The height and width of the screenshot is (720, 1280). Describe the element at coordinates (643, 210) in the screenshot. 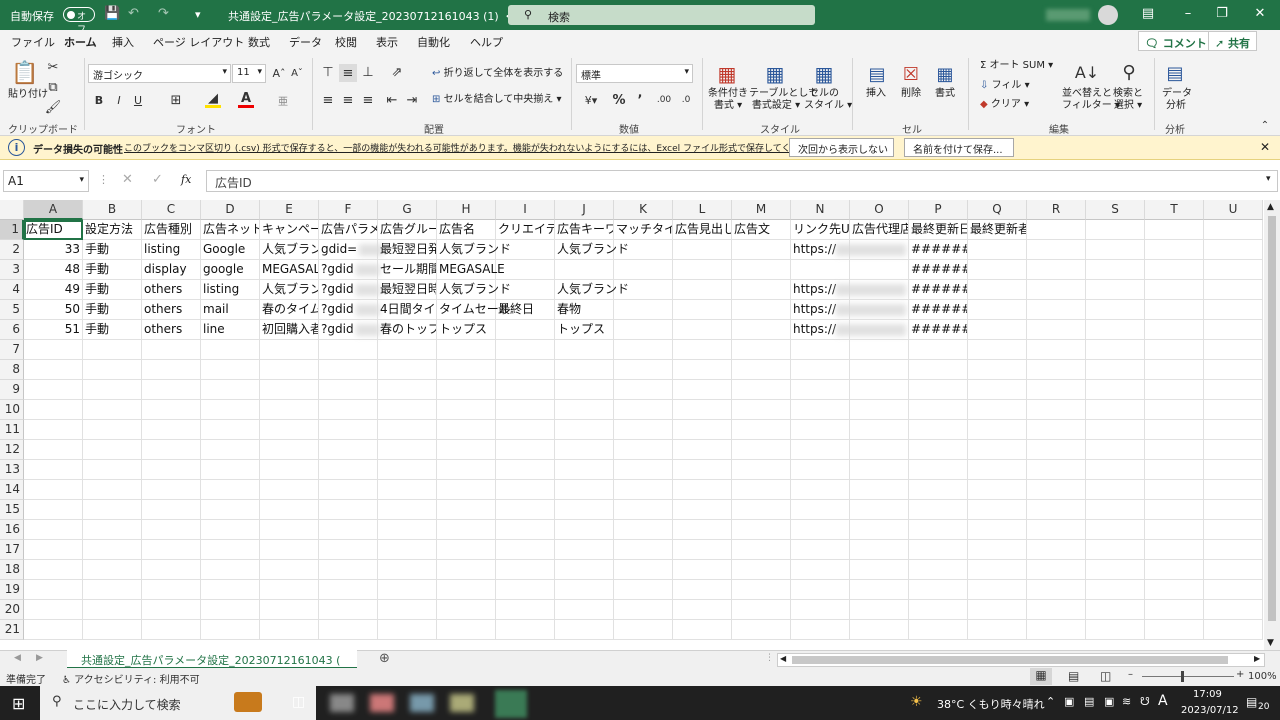

I see `column-header-k: K` at that location.